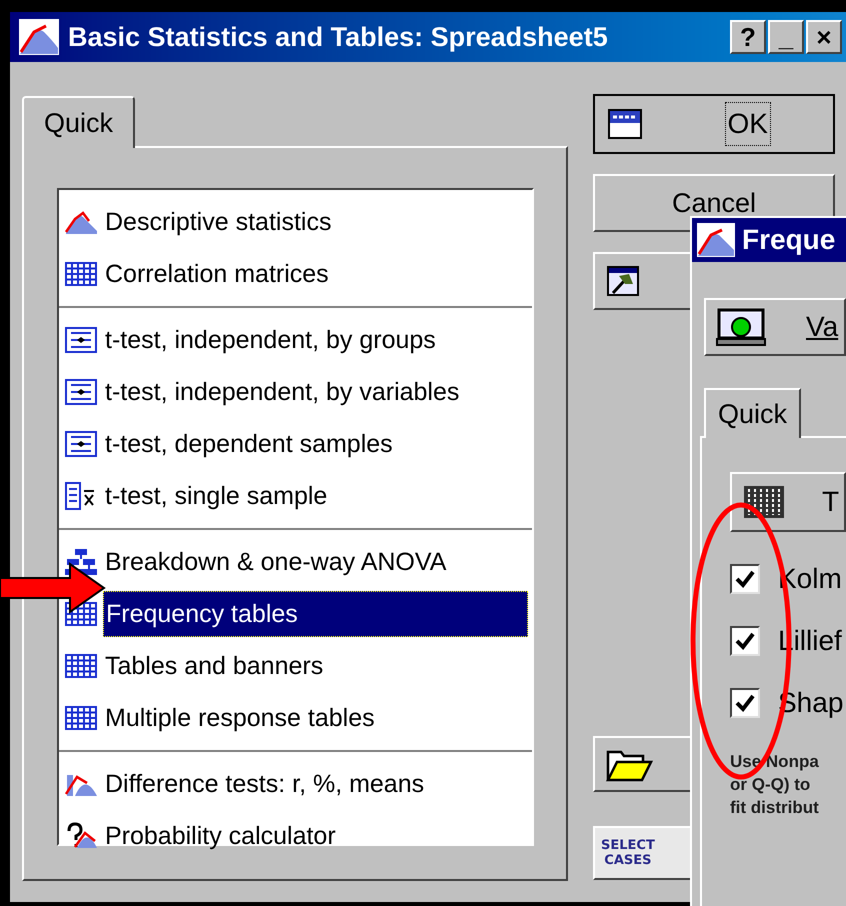  Describe the element at coordinates (315, 836) in the screenshot. I see `list-item: Probability calculator` at that location.